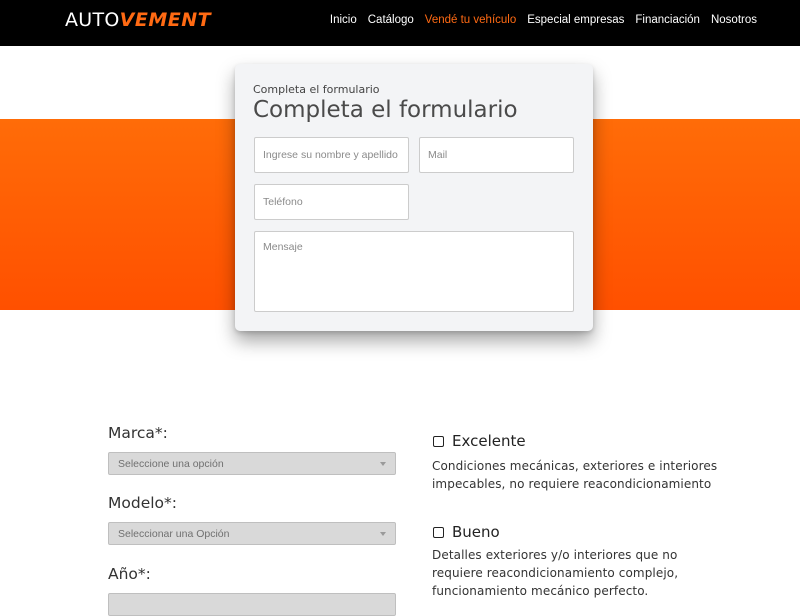  Describe the element at coordinates (138, 433) in the screenshot. I see `brand-label: Marca*:` at that location.